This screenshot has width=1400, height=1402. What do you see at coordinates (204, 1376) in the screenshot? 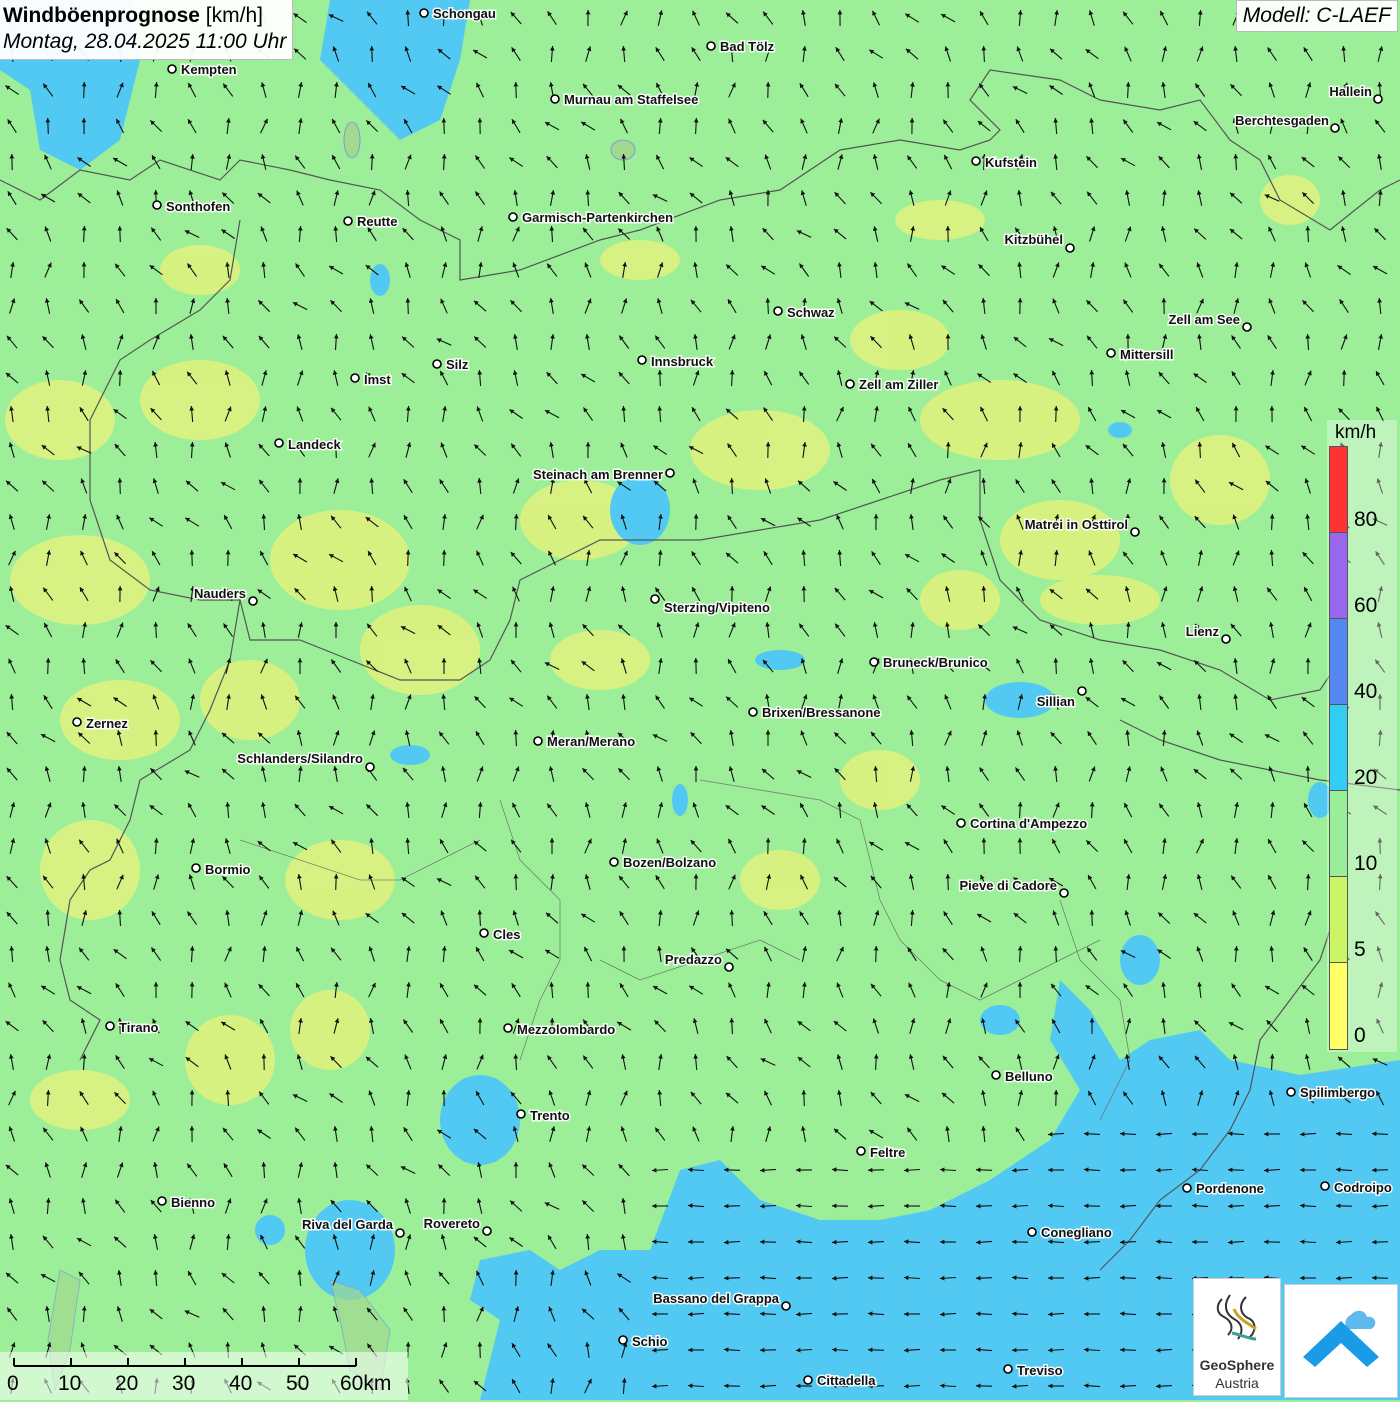
I see `scale-bar: 0 10 20 30 40 50 60km` at bounding box center [204, 1376].